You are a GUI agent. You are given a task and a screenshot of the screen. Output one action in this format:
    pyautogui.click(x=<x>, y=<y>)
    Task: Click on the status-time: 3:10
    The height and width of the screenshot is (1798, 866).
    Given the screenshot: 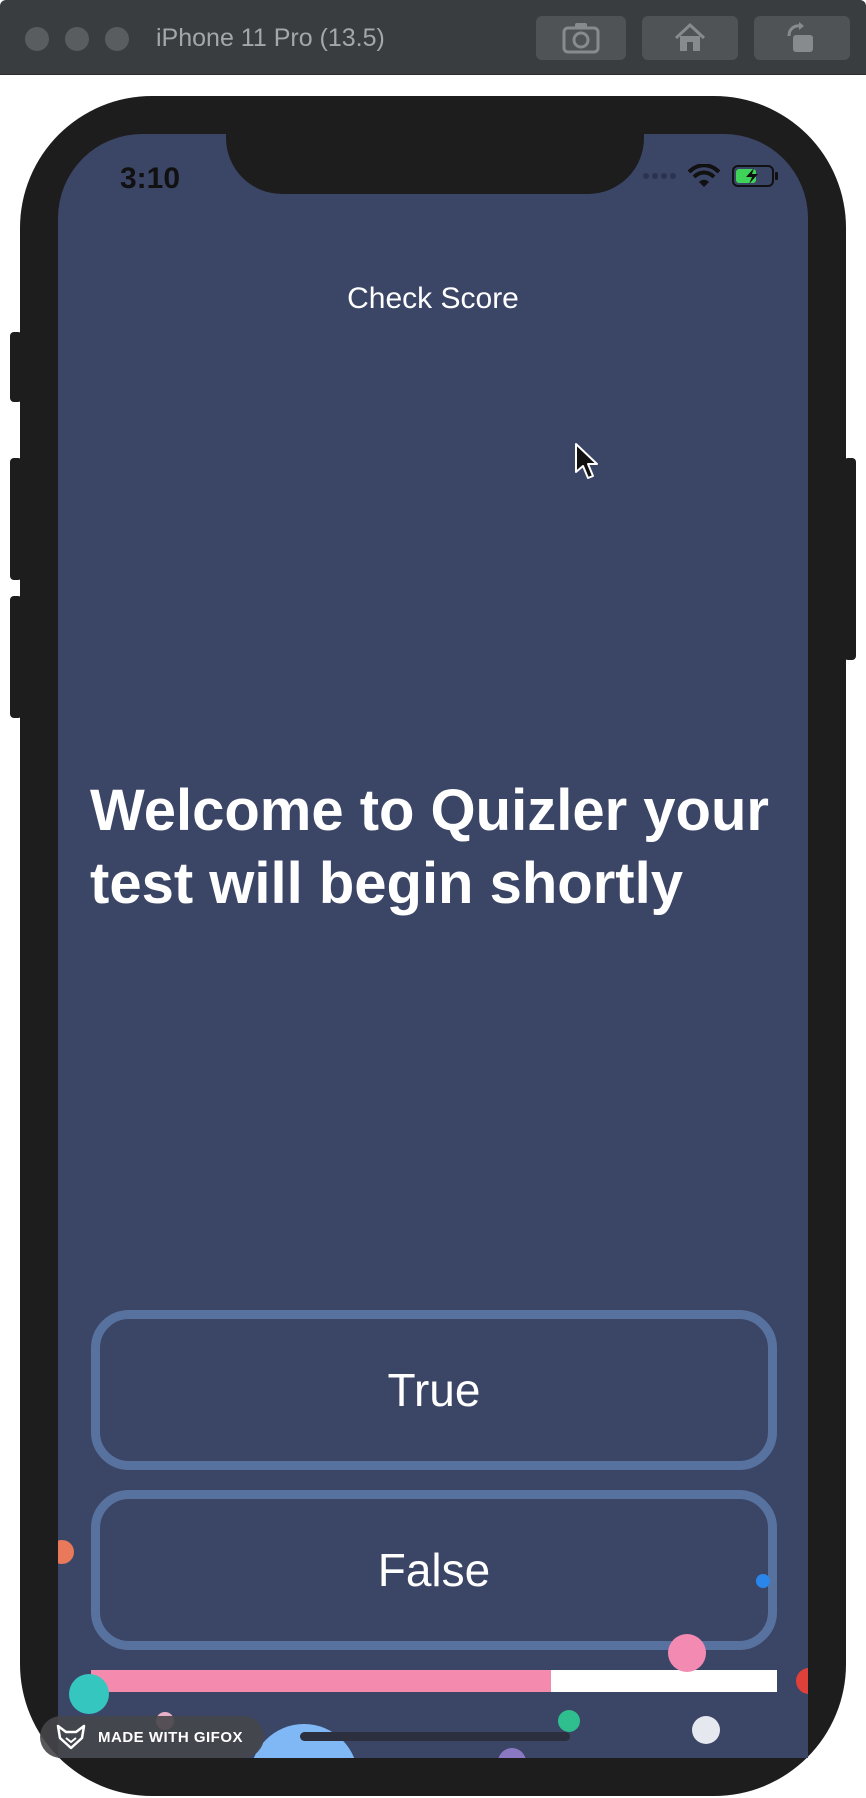 What is the action you would take?
    pyautogui.click(x=150, y=178)
    